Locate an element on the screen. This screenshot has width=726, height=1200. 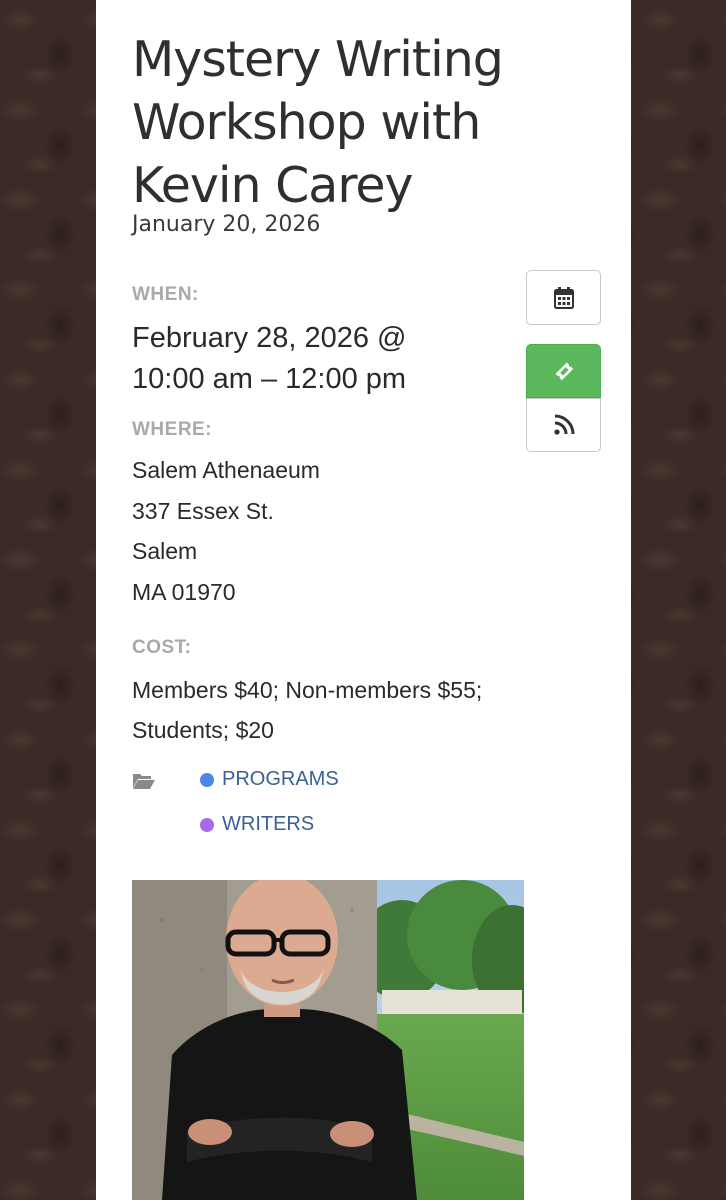
venue-name: Salem Athenaeum is located at coordinates (226, 470).